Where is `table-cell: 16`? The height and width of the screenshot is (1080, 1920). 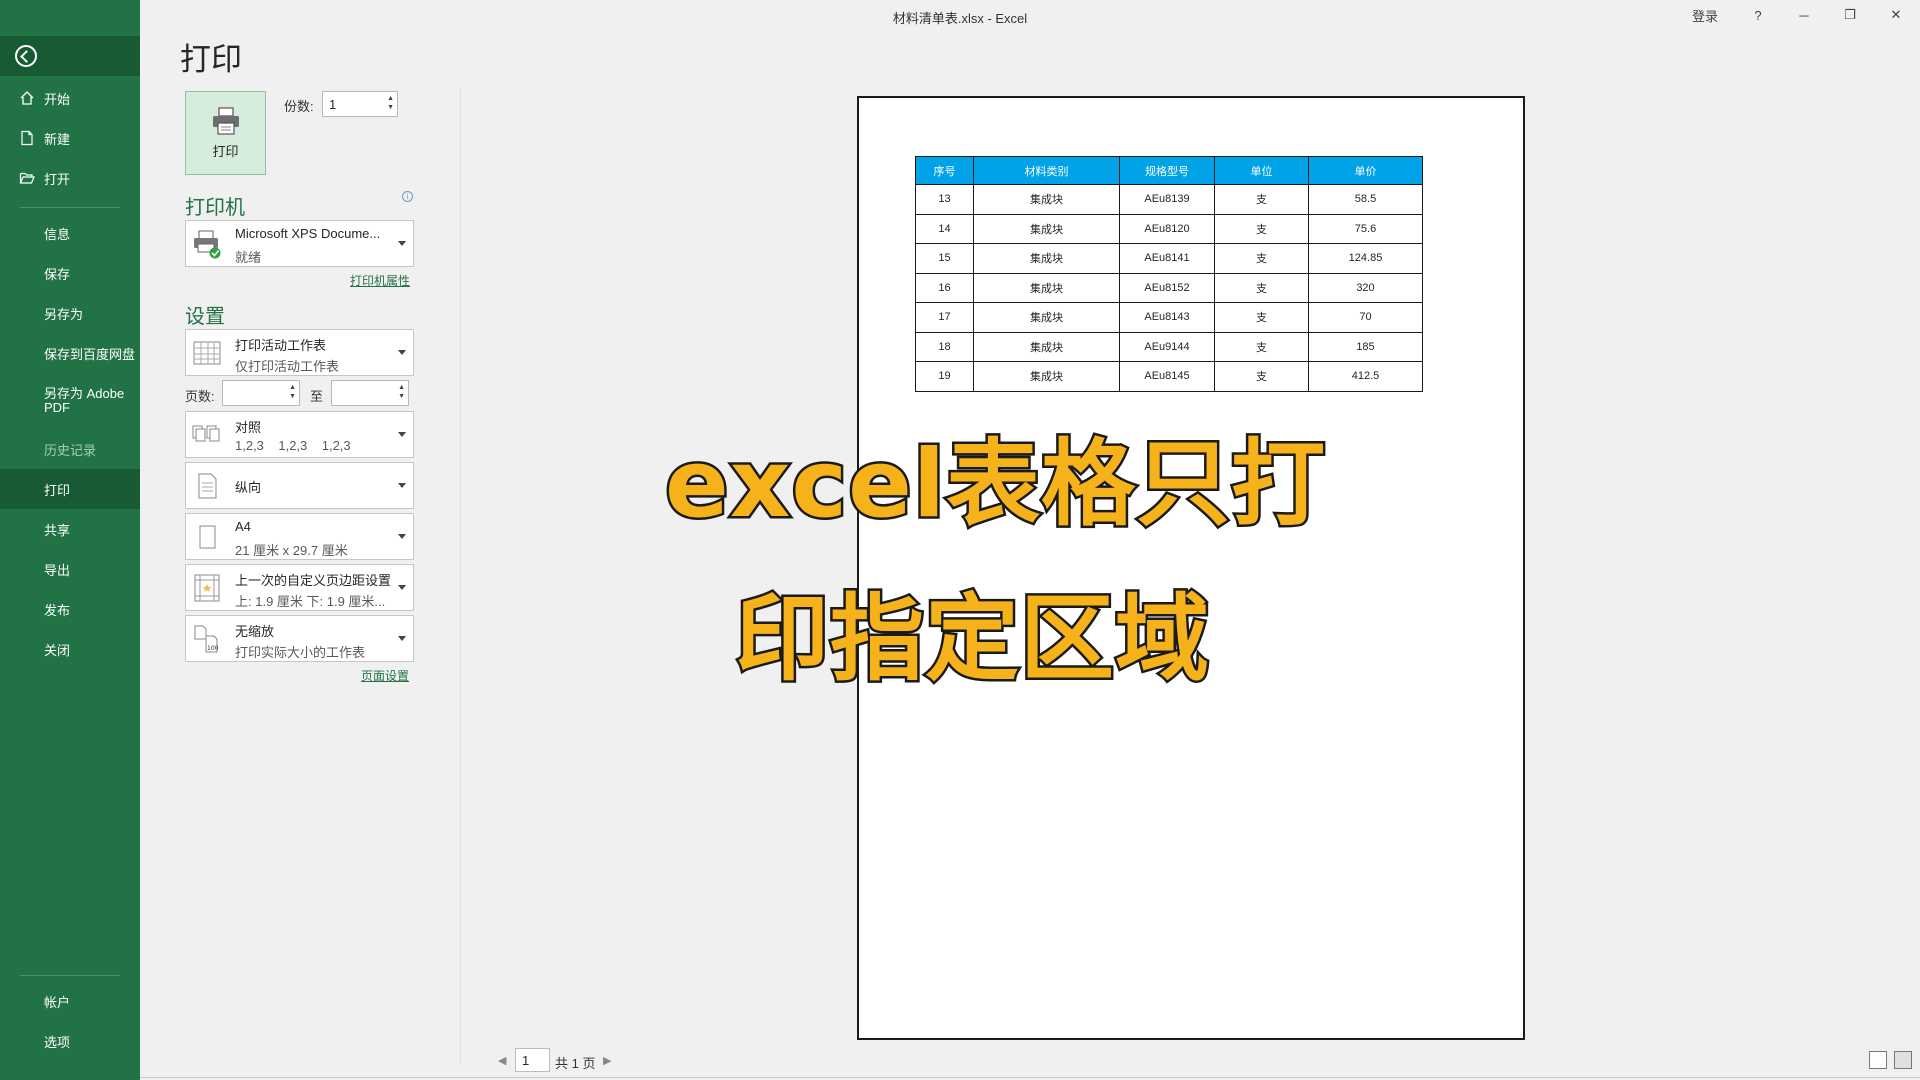
table-cell: 16 is located at coordinates (944, 287).